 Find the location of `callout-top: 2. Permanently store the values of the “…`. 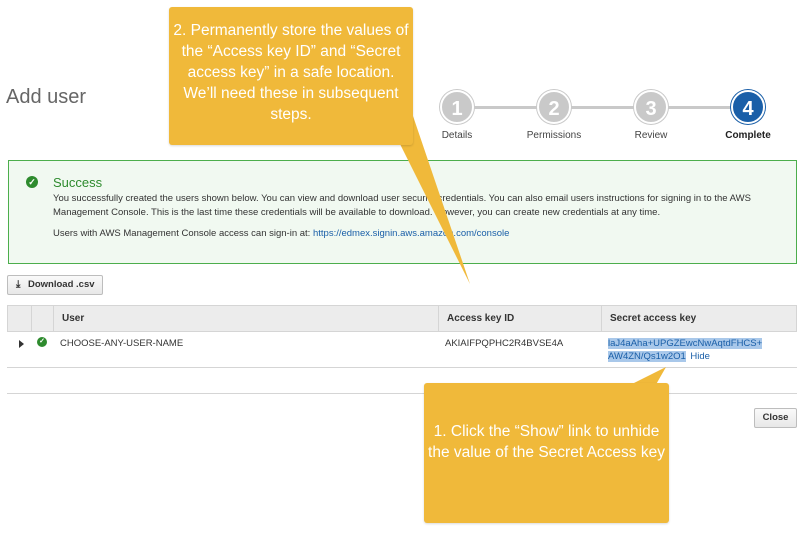

callout-top: 2. Permanently store the values of the “… is located at coordinates (291, 76).